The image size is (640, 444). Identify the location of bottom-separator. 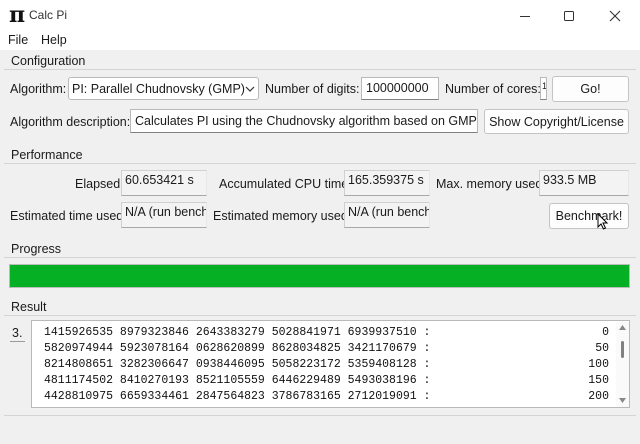
(320, 415).